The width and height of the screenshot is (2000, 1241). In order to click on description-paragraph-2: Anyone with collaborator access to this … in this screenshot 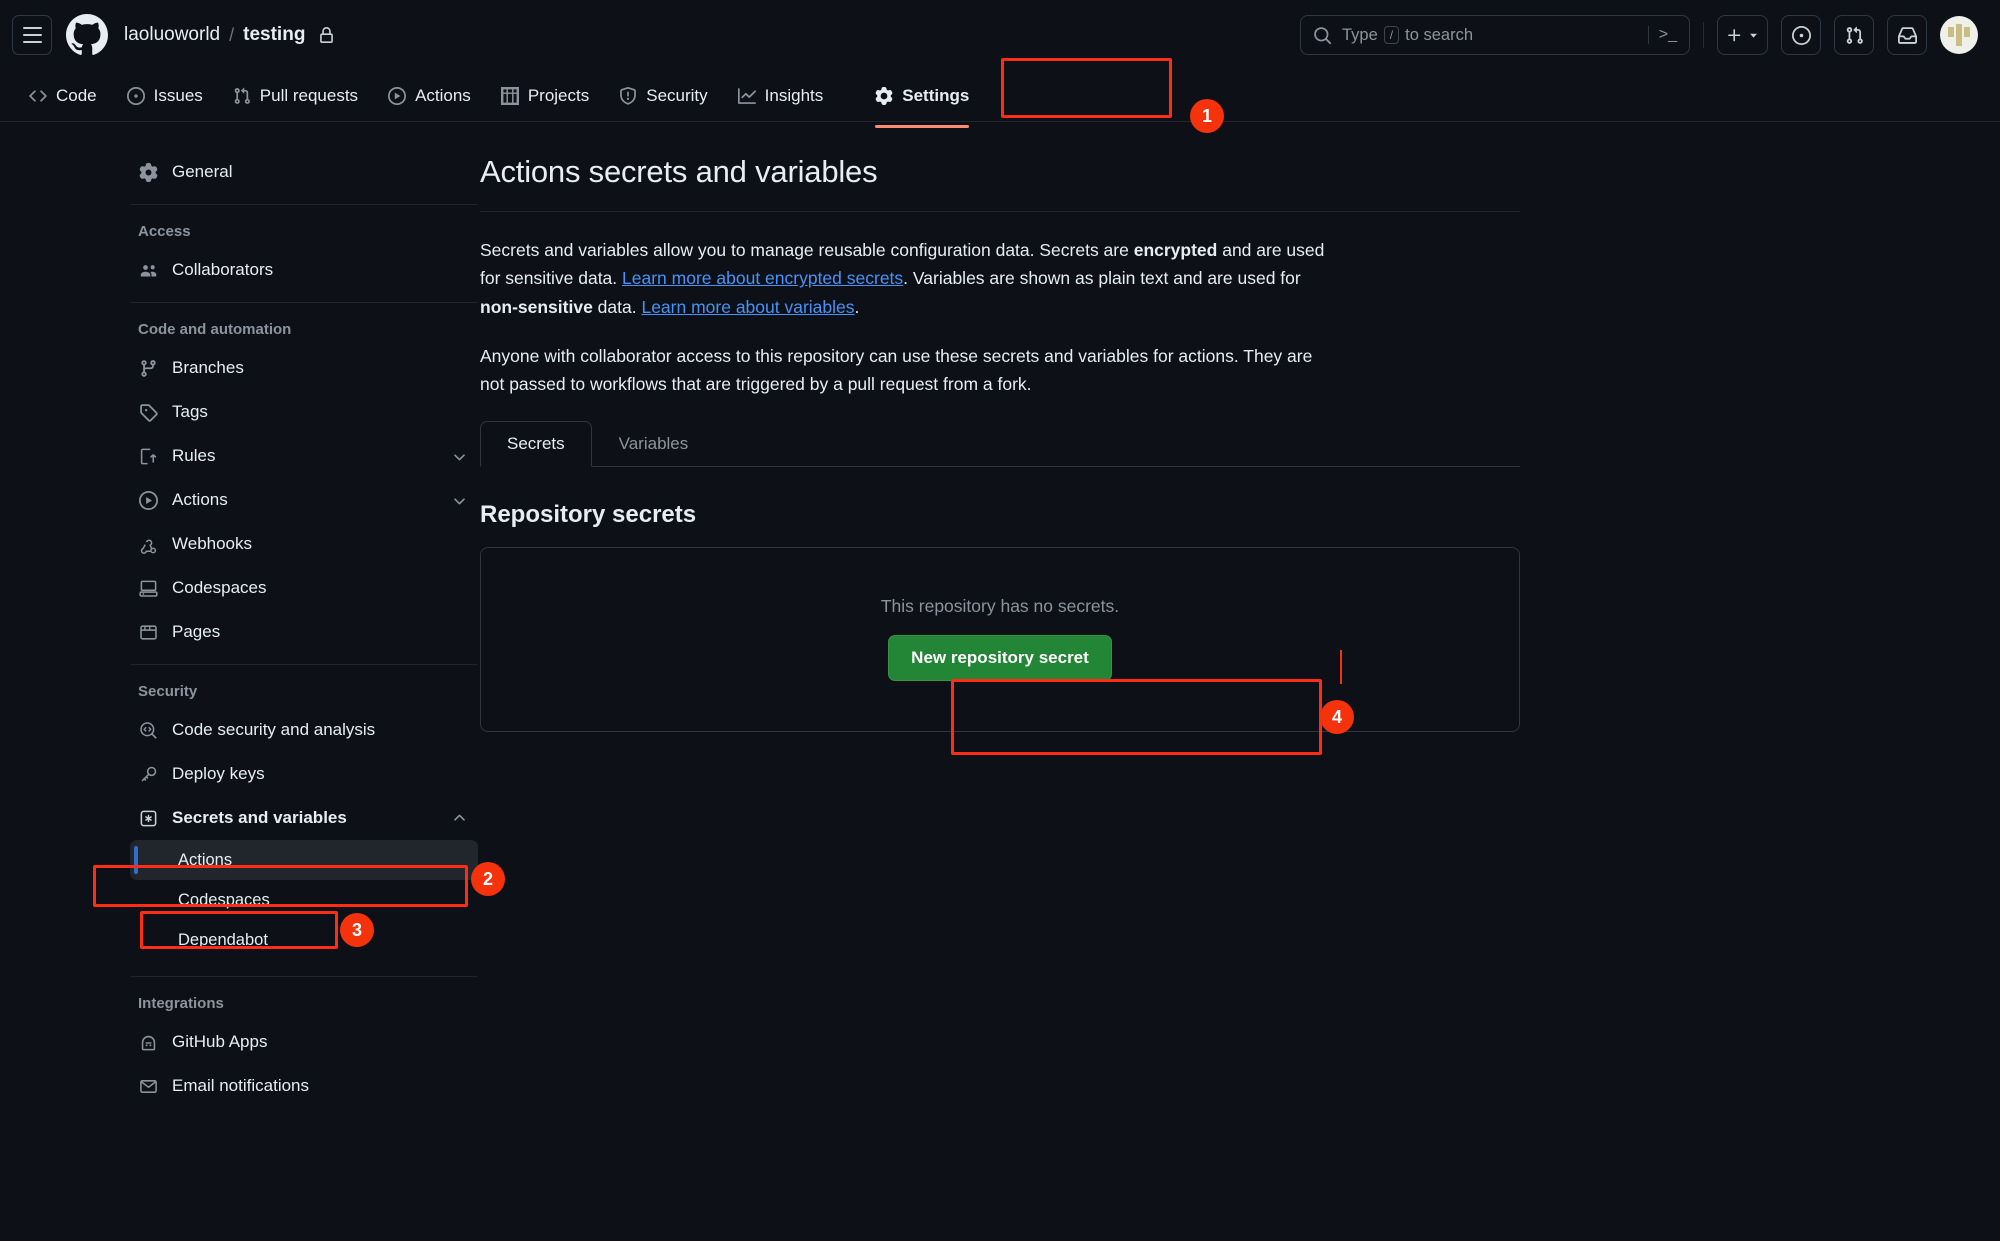, I will do `click(896, 370)`.